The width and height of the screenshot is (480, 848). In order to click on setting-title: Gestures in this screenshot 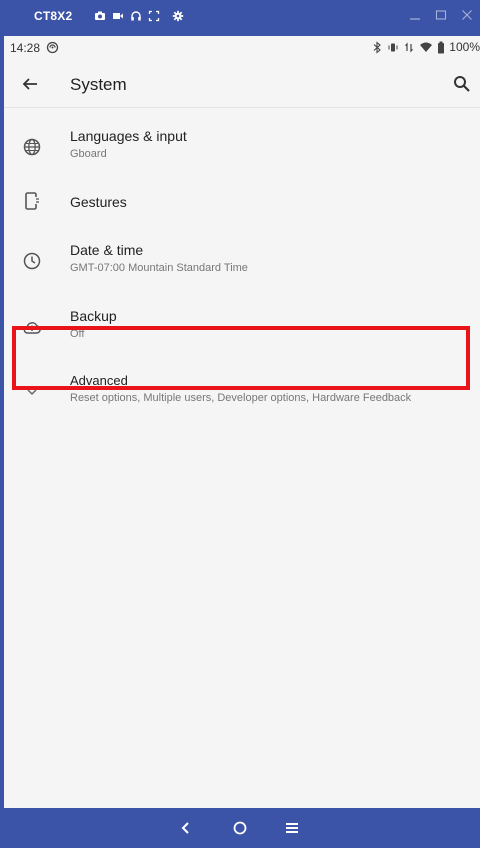, I will do `click(98, 202)`.